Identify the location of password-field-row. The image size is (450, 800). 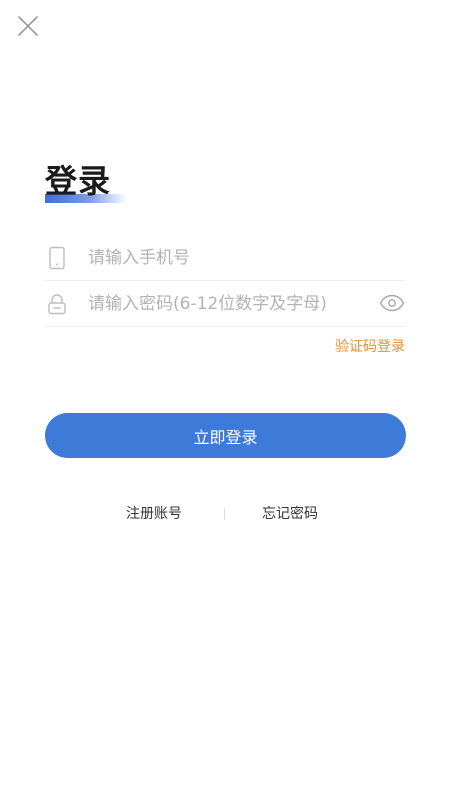
(225, 304).